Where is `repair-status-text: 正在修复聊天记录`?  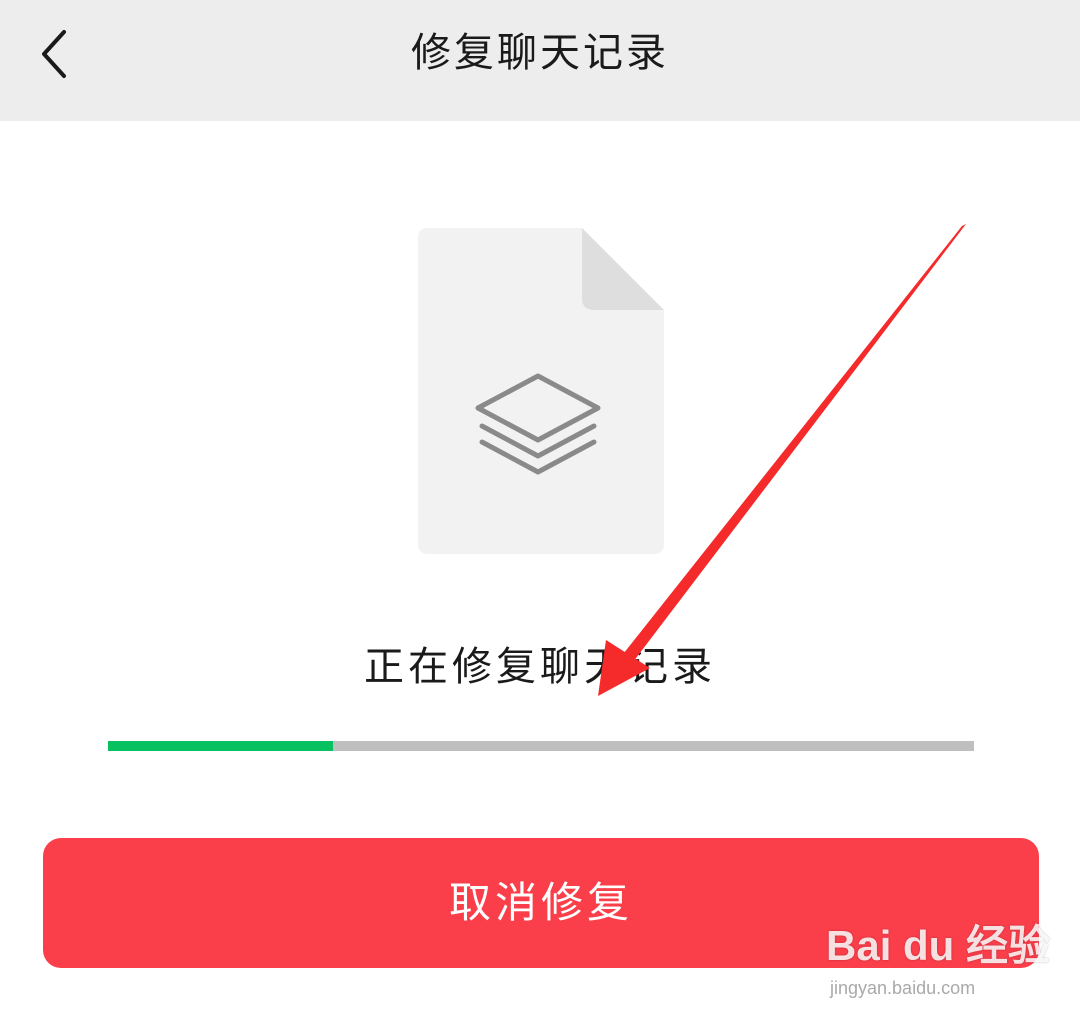
repair-status-text: 正在修复聊天记录 is located at coordinates (540, 667).